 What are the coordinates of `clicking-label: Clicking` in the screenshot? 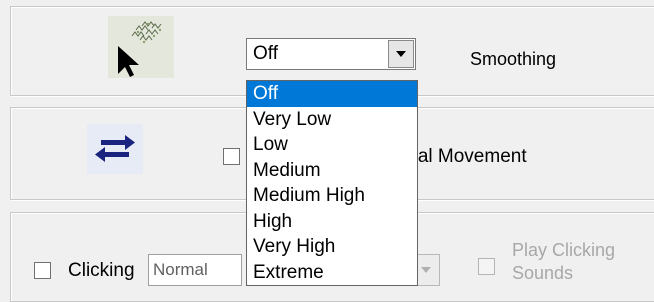 It's located at (101, 270).